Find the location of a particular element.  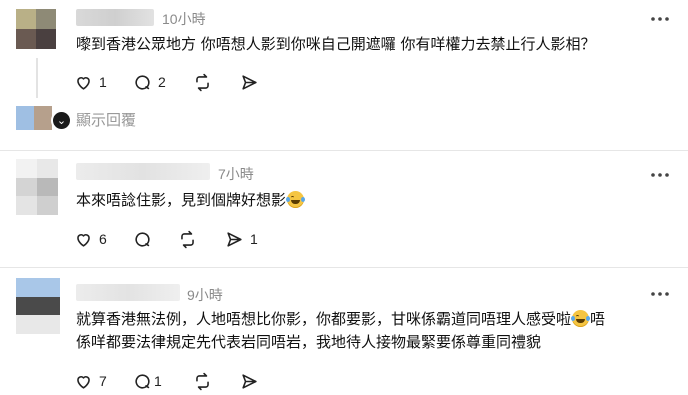

reply-count: 2 is located at coordinates (162, 82).